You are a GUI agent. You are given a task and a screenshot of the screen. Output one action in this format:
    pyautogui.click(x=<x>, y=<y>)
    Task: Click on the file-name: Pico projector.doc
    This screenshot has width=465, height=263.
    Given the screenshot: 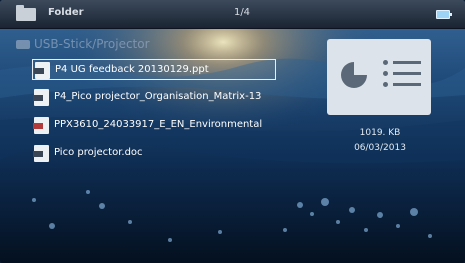 What is the action you would take?
    pyautogui.click(x=98, y=152)
    